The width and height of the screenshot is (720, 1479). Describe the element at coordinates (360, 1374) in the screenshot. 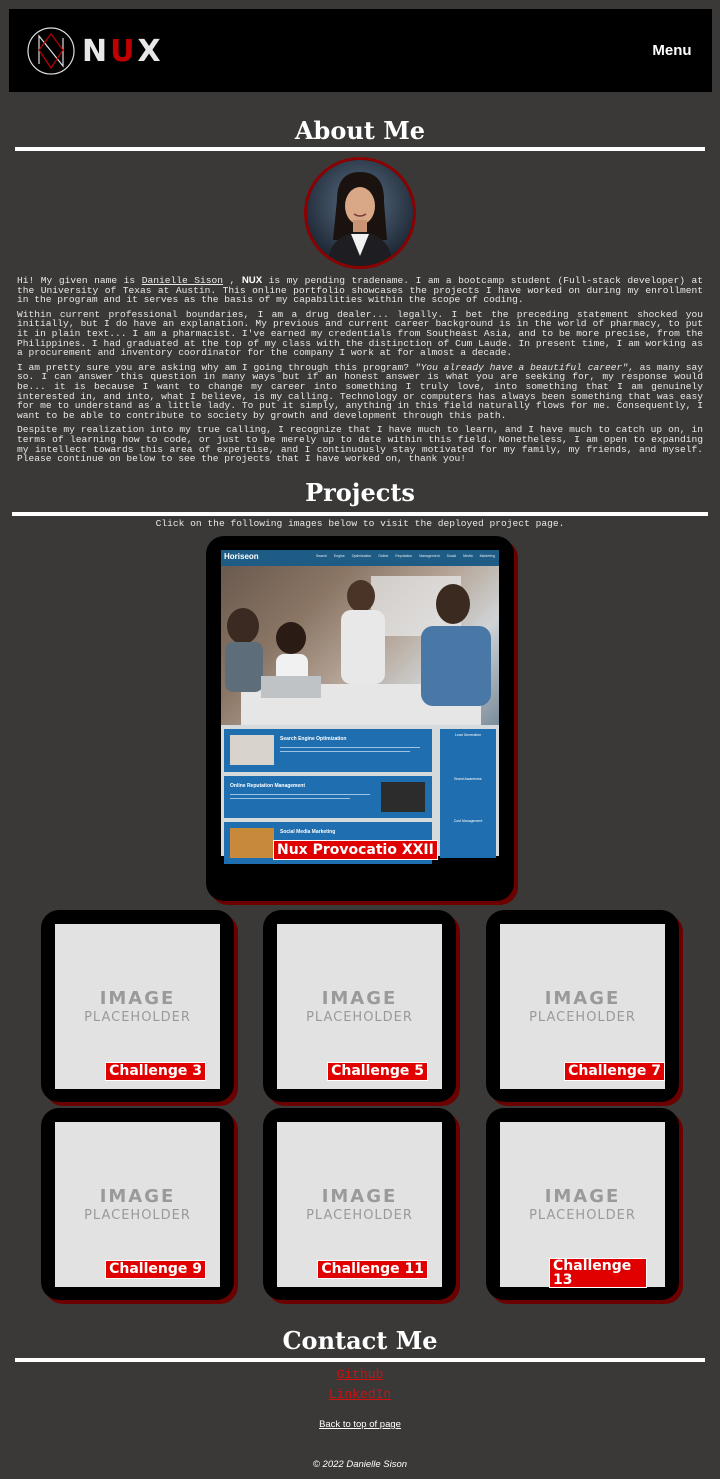

I see `github-link: Github` at that location.